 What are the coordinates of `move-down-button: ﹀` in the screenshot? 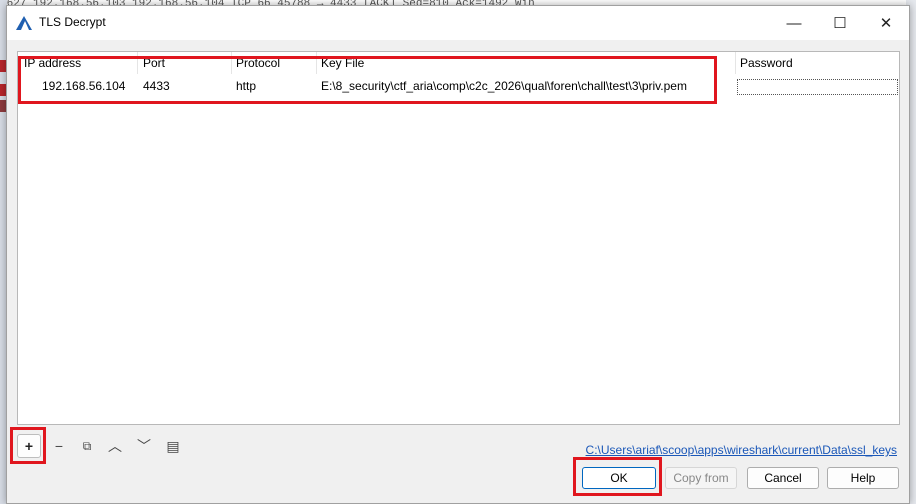 It's located at (144, 446).